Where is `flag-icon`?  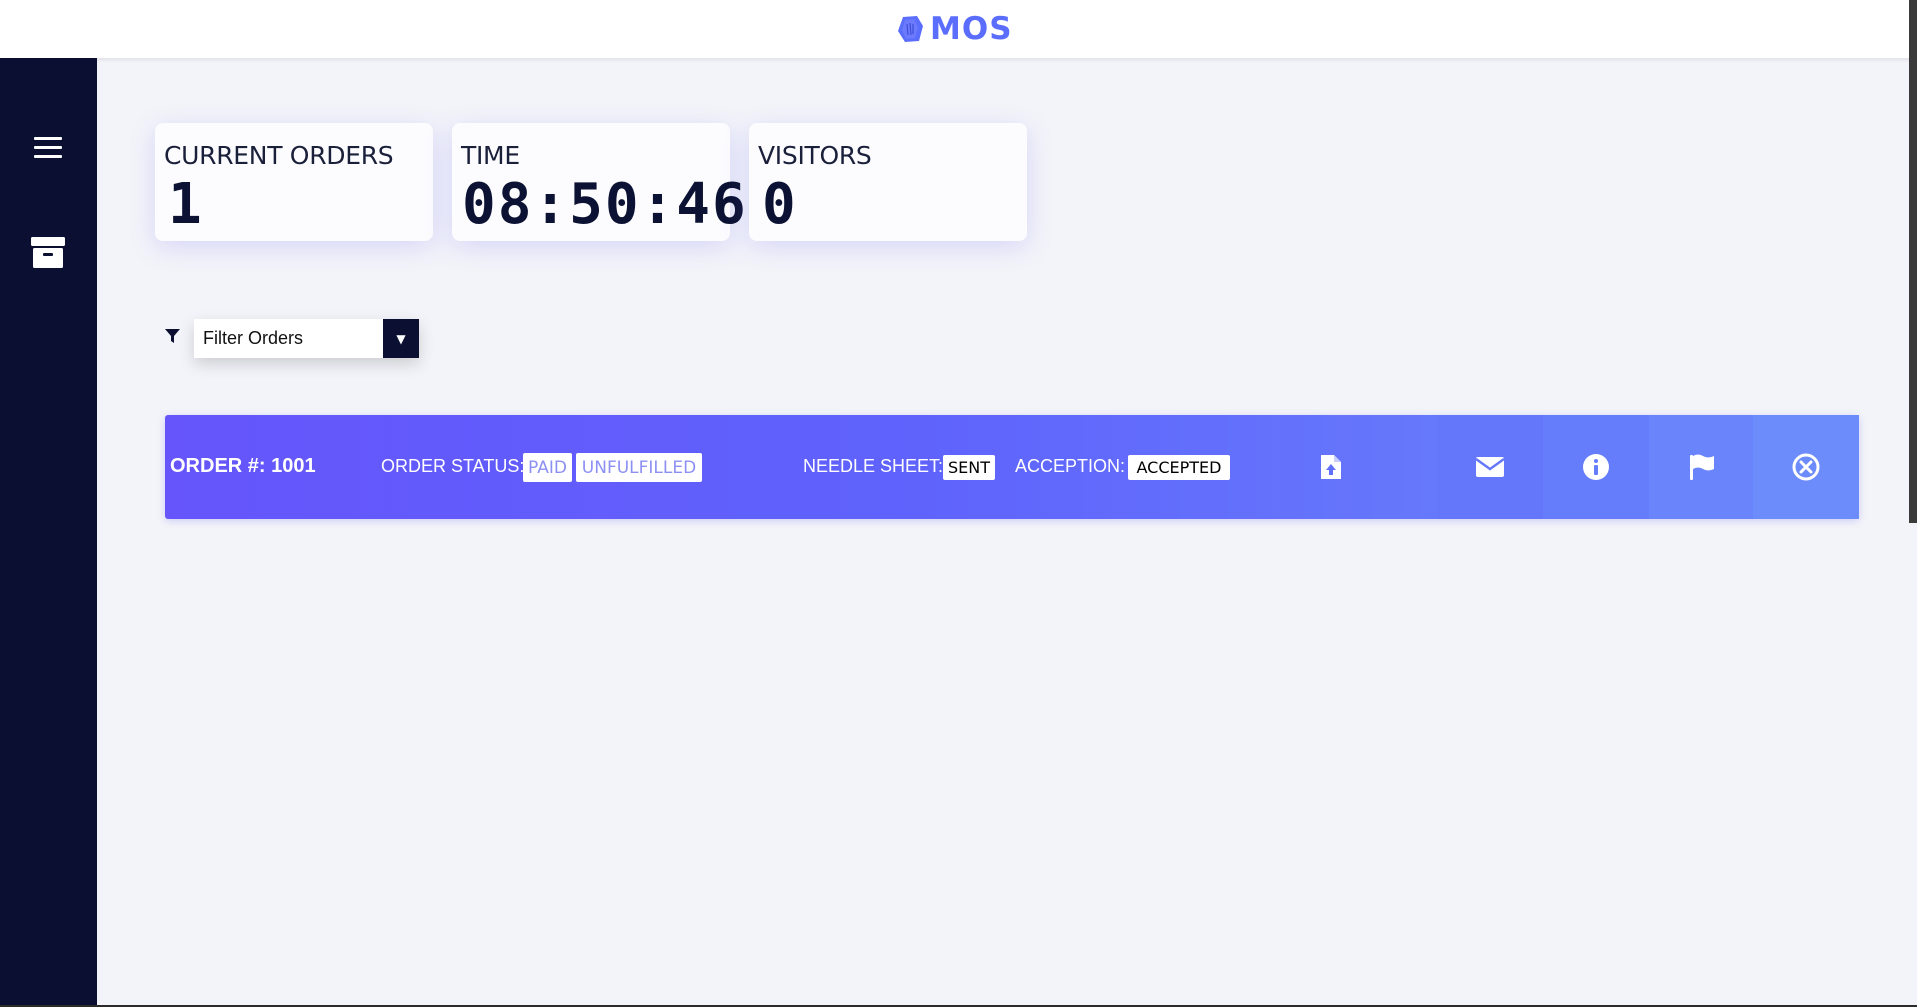 flag-icon is located at coordinates (1702, 467).